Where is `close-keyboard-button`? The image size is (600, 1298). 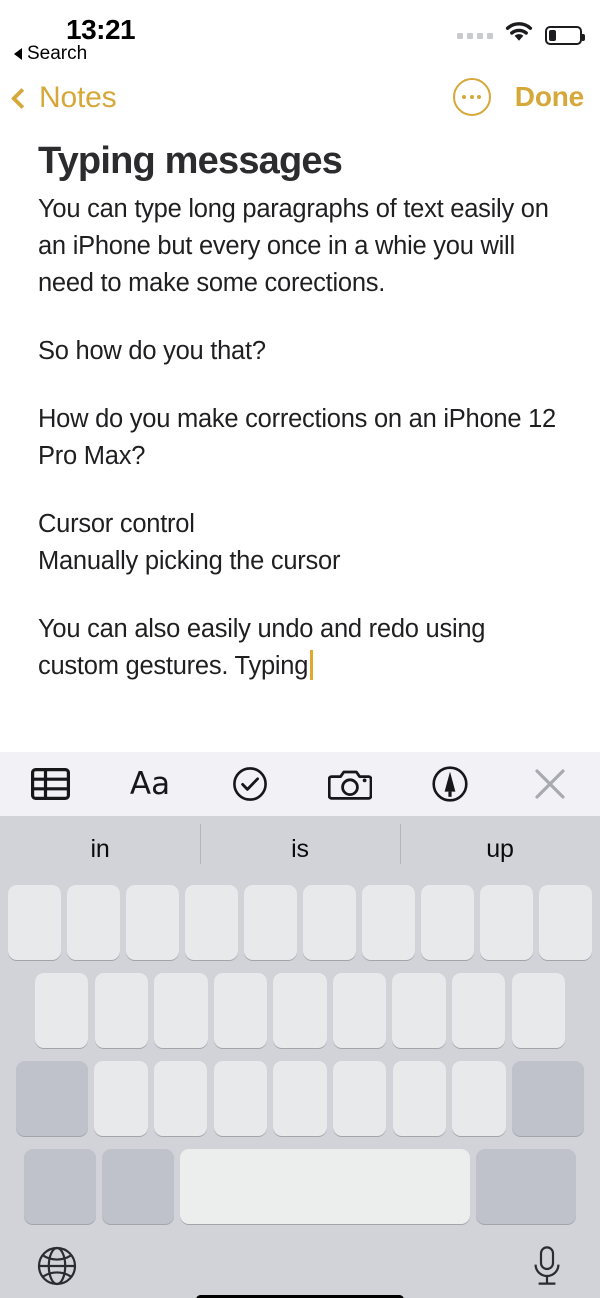
close-keyboard-button is located at coordinates (550, 784).